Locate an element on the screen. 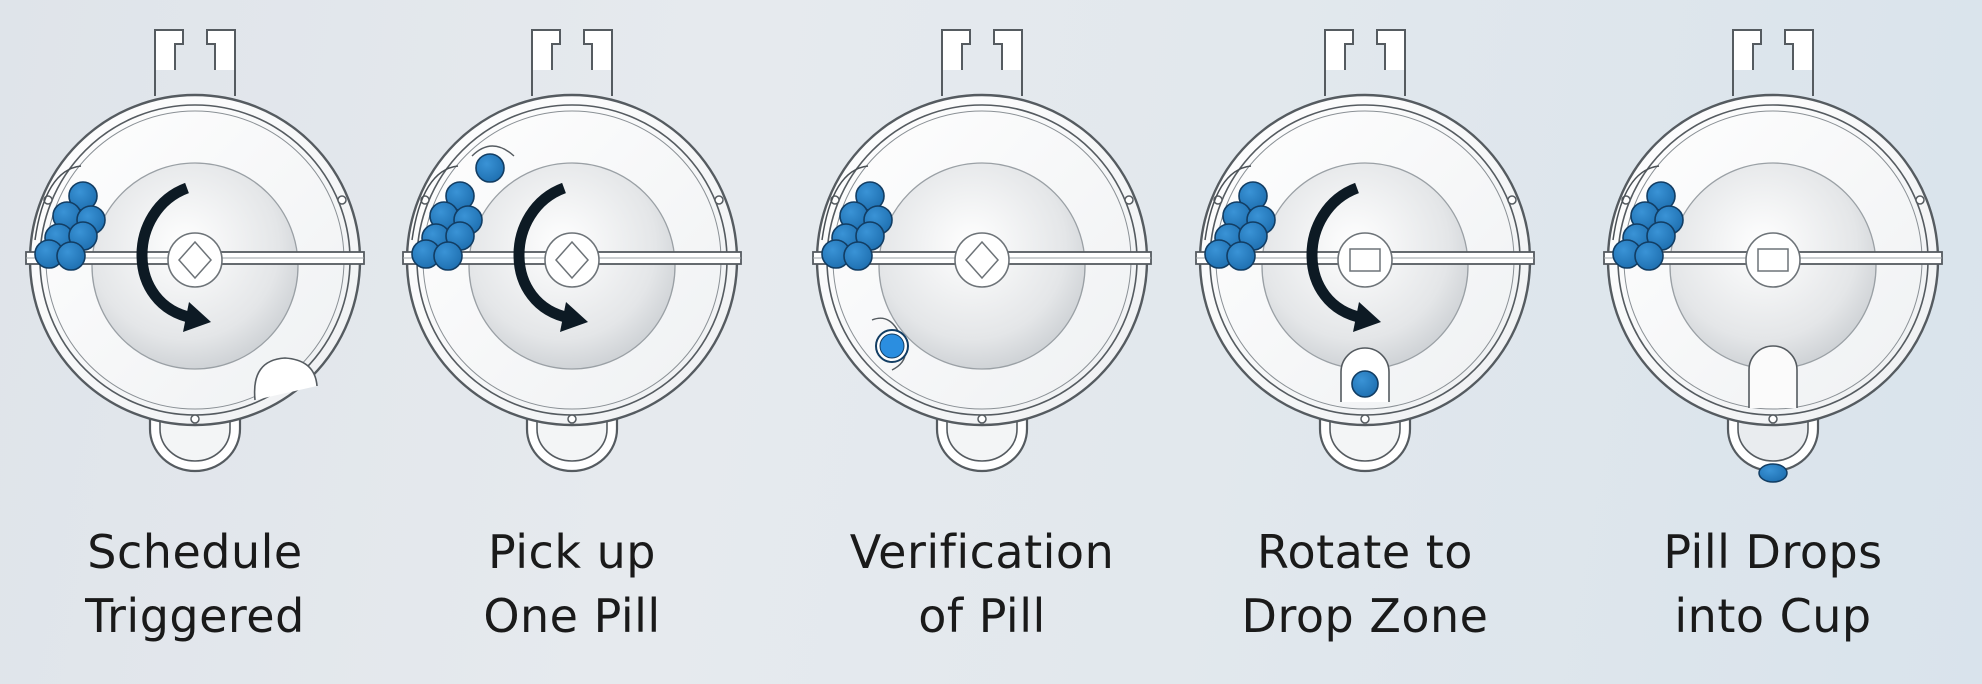 Image resolution: width=1982 pixels, height=684 pixels. drop-chute is located at coordinates (1773, 376).